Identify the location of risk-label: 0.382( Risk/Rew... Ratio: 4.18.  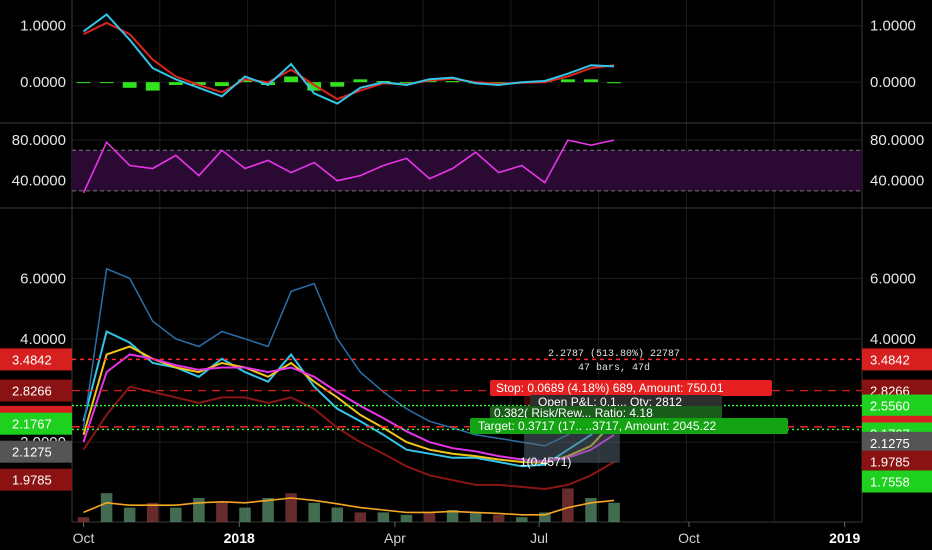
(573, 413).